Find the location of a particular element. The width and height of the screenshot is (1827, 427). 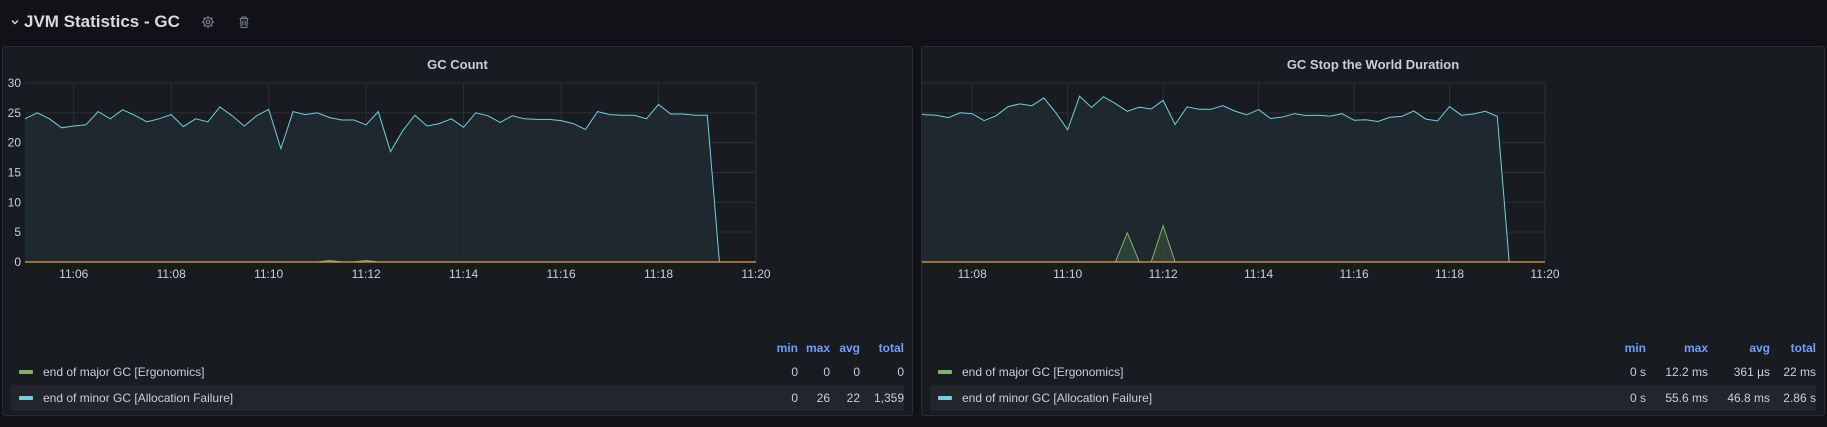

y-tick-label: 30 is located at coordinates (15, 83).